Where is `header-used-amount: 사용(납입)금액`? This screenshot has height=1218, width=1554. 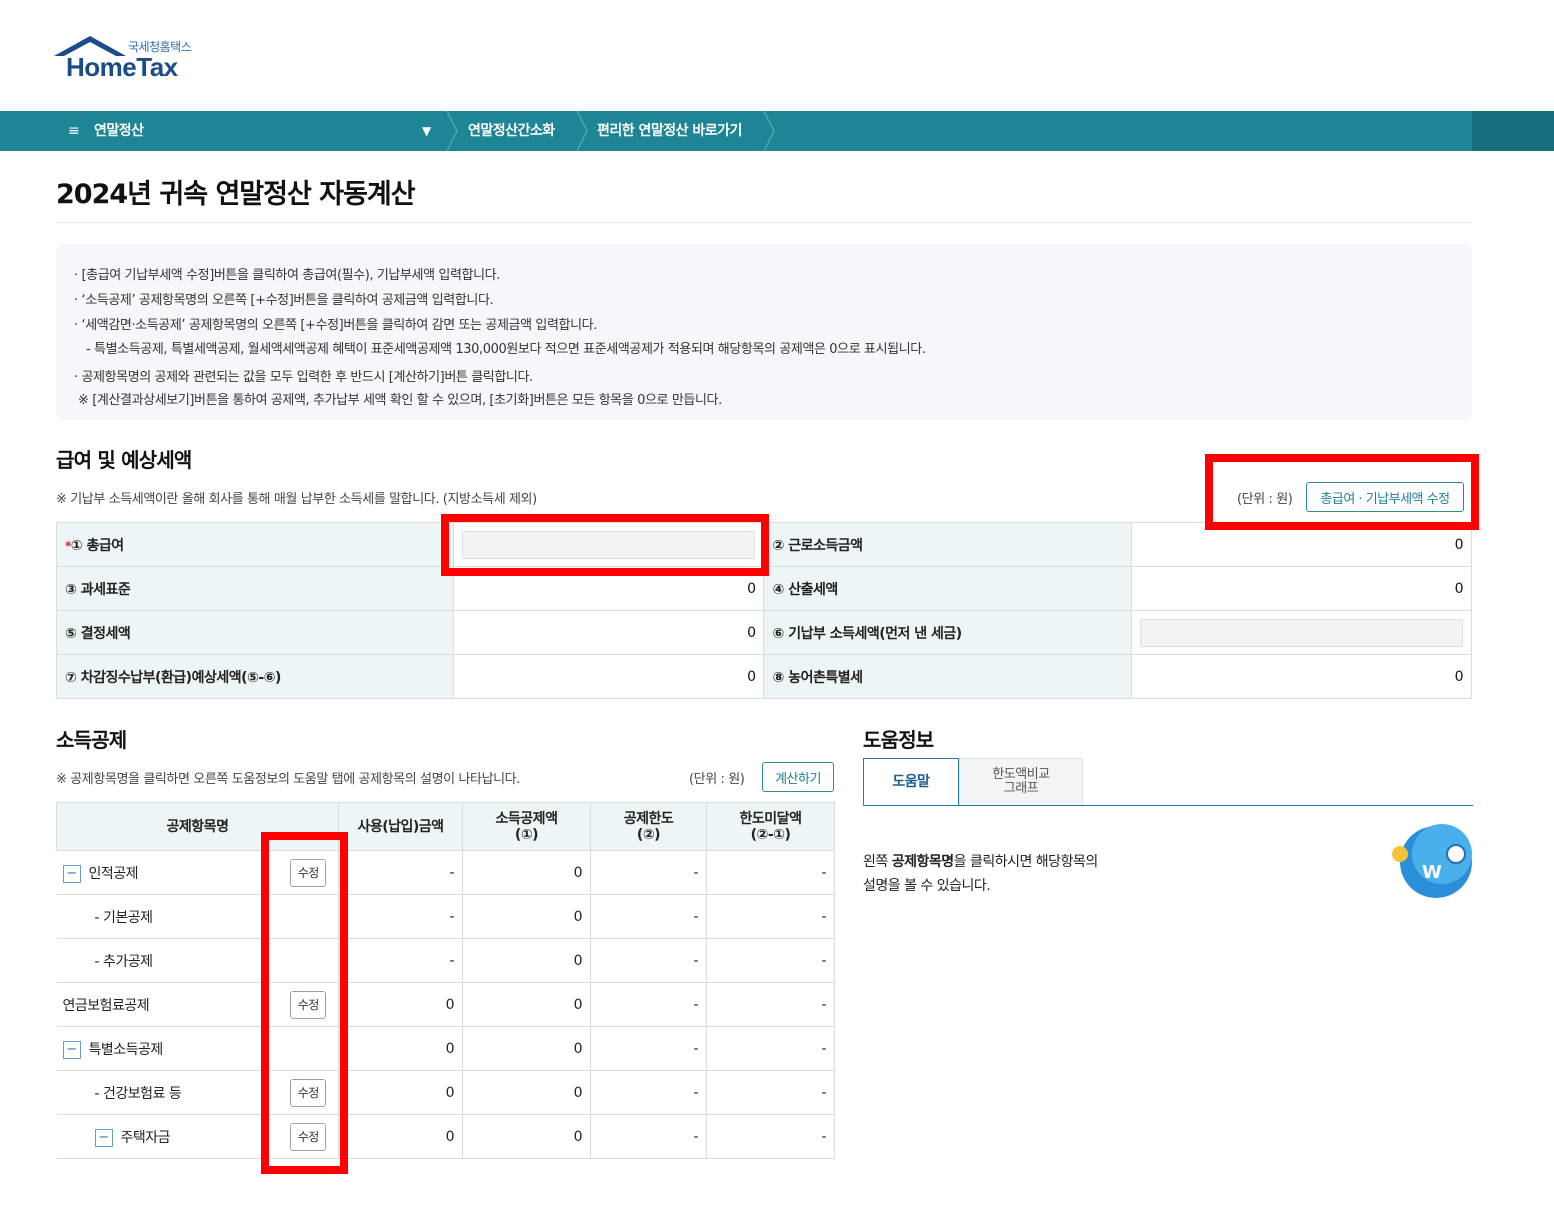 header-used-amount: 사용(납입)금액 is located at coordinates (400, 826).